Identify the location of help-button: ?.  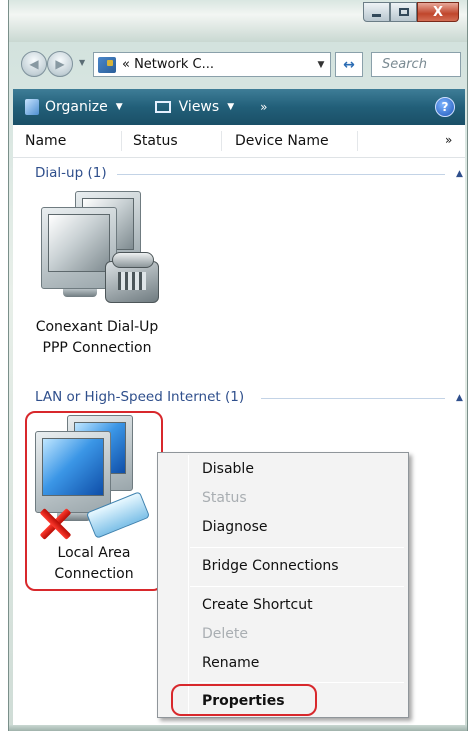
(445, 107).